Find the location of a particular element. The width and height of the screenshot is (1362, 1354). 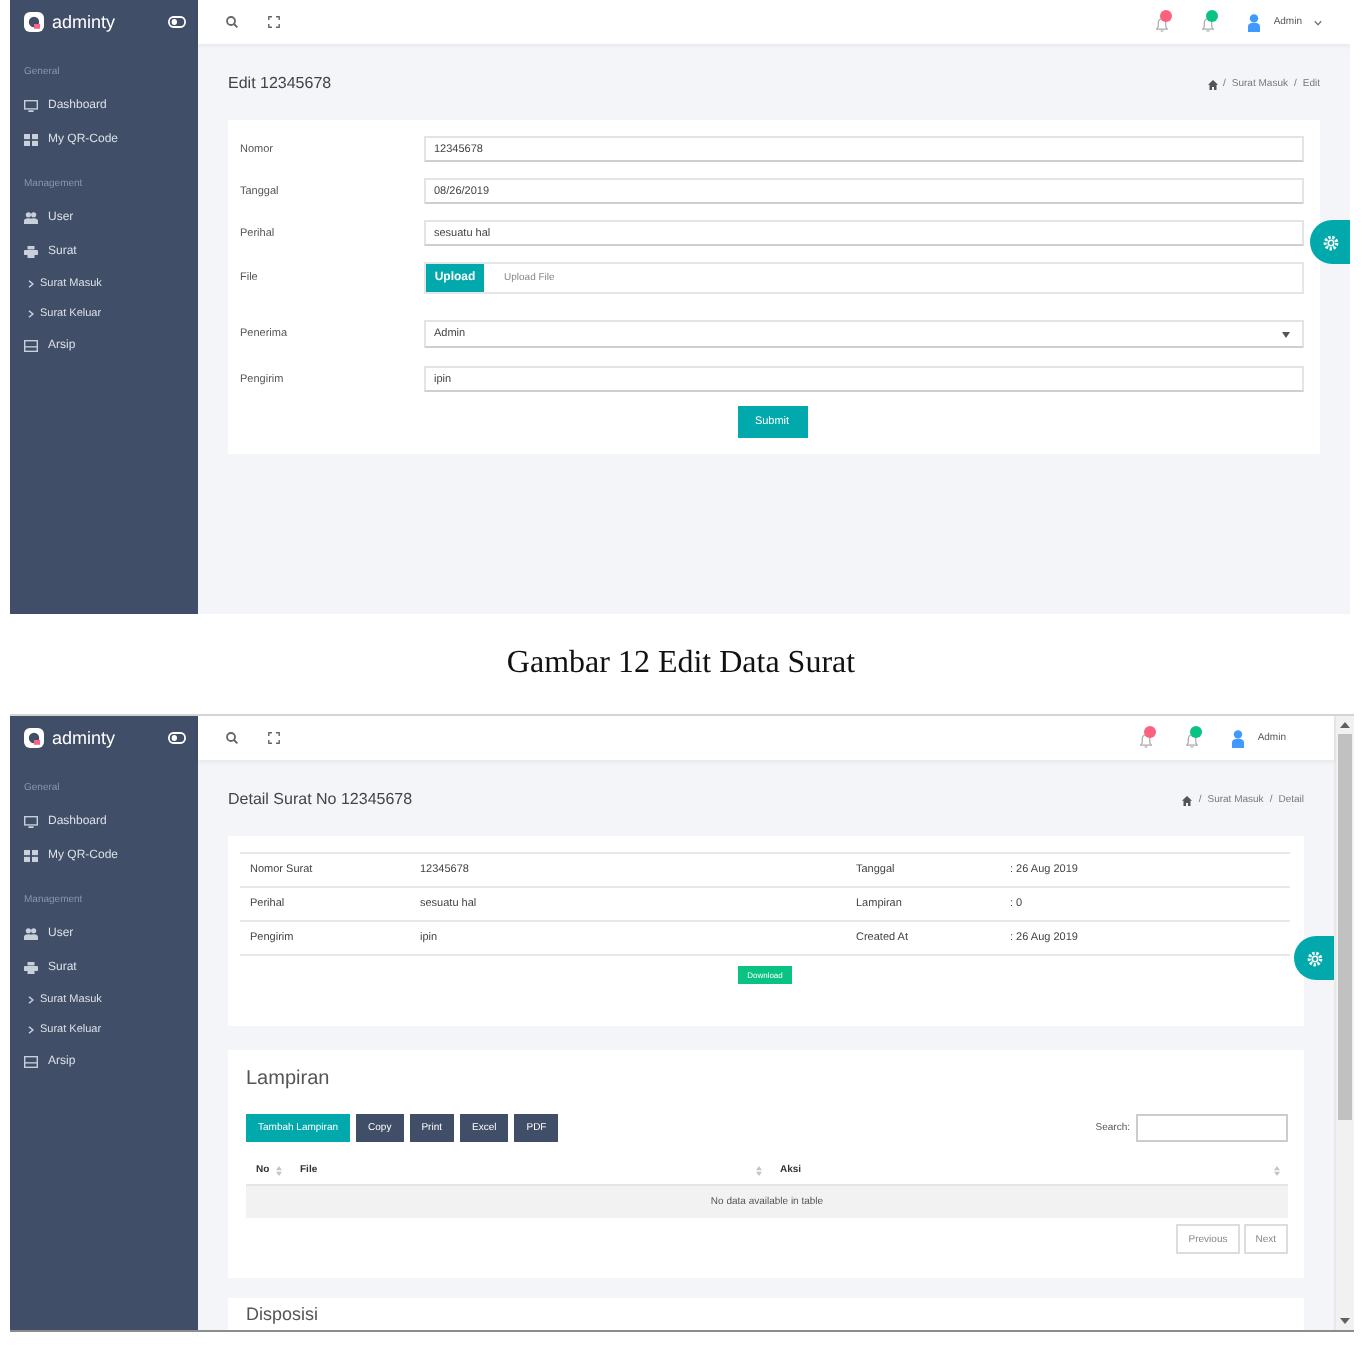

page-title: Edit 12345678 is located at coordinates (280, 84).